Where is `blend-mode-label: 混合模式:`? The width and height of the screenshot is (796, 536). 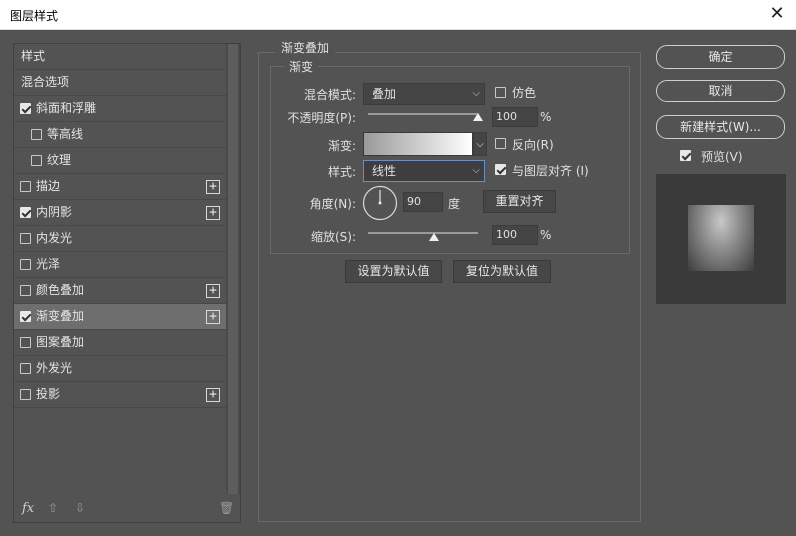
blend-mode-label: 混合模式: is located at coordinates (329, 95).